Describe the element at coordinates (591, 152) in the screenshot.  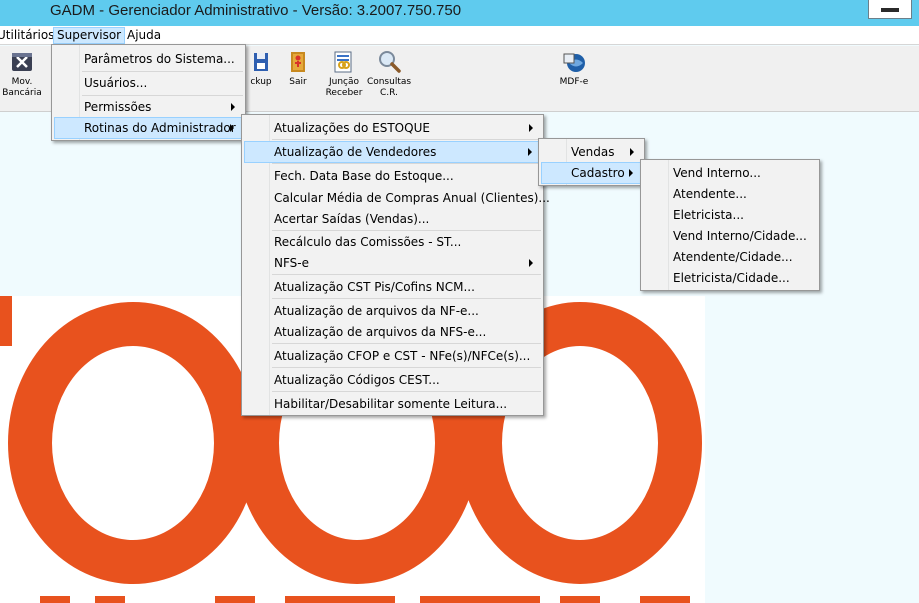
I see `menu-item-vendas: Vendas` at that location.